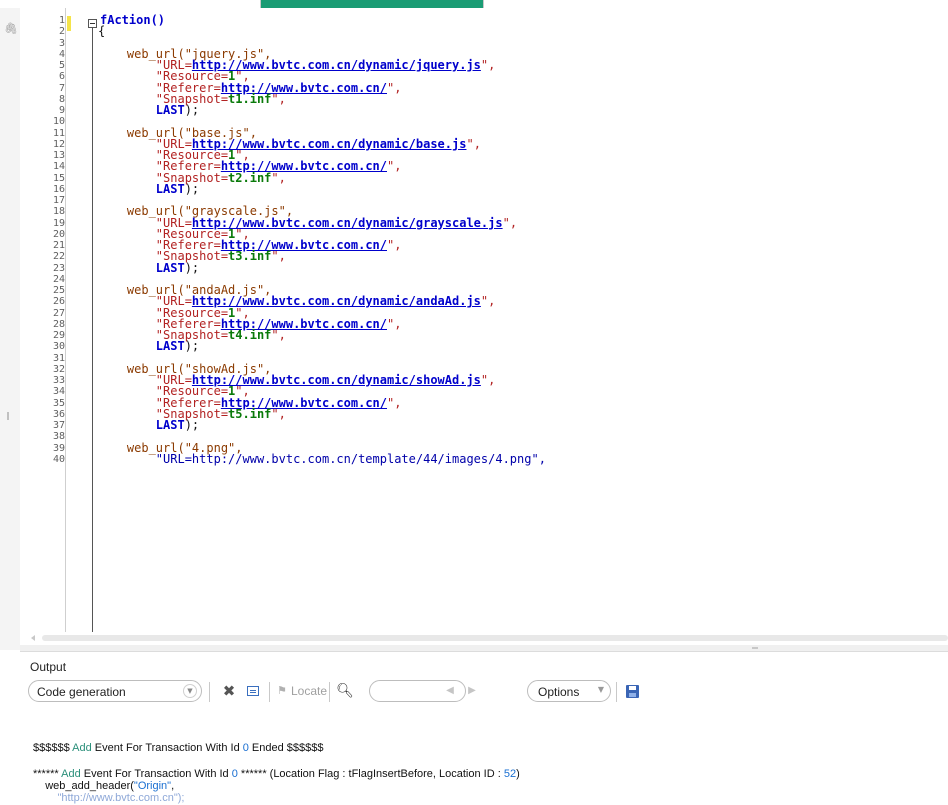 This screenshot has width=948, height=805. Describe the element at coordinates (58, 122) in the screenshot. I see `line-number: 10` at that location.